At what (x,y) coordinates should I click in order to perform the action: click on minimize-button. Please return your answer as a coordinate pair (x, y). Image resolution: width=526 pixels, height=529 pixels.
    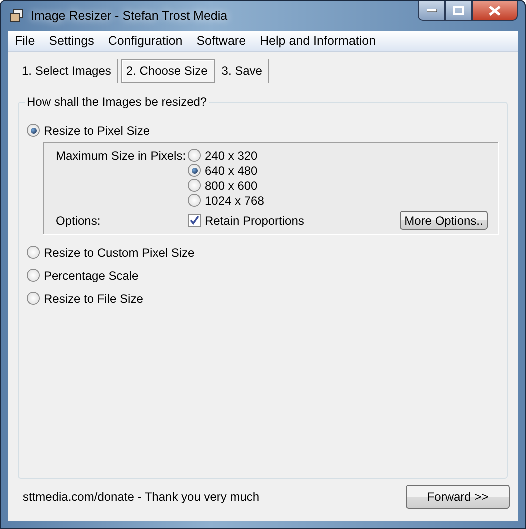
    Looking at the image, I should click on (431, 11).